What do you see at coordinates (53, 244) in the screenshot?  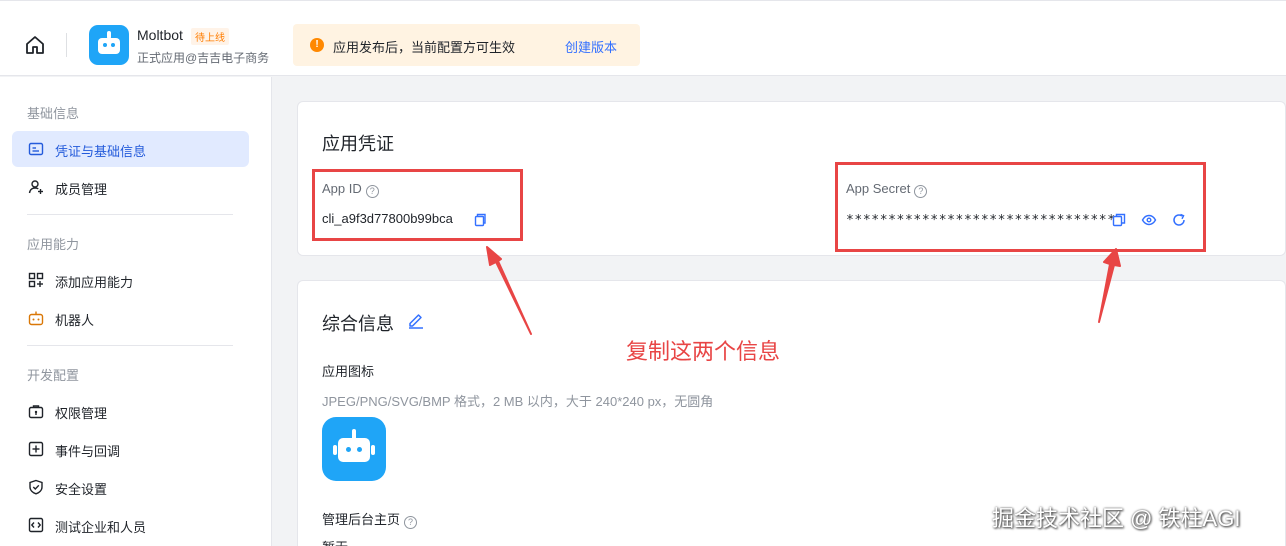 I see `sidebar-section-capabilities: 应用能力` at bounding box center [53, 244].